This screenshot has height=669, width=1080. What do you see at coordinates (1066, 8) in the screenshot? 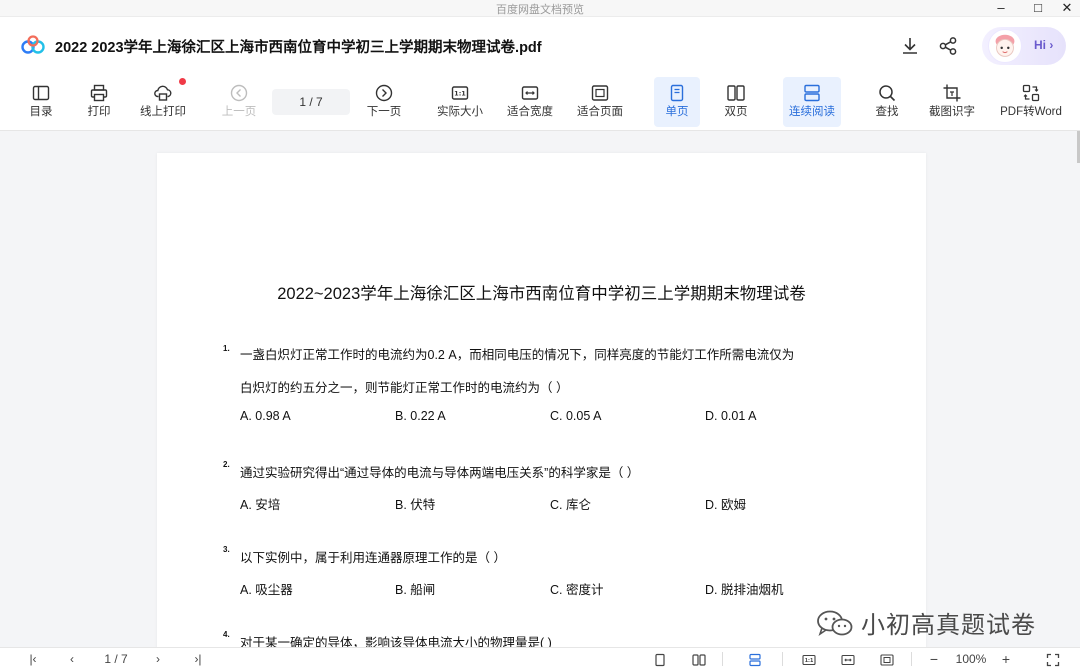
I see `close-button: ✕` at bounding box center [1066, 8].